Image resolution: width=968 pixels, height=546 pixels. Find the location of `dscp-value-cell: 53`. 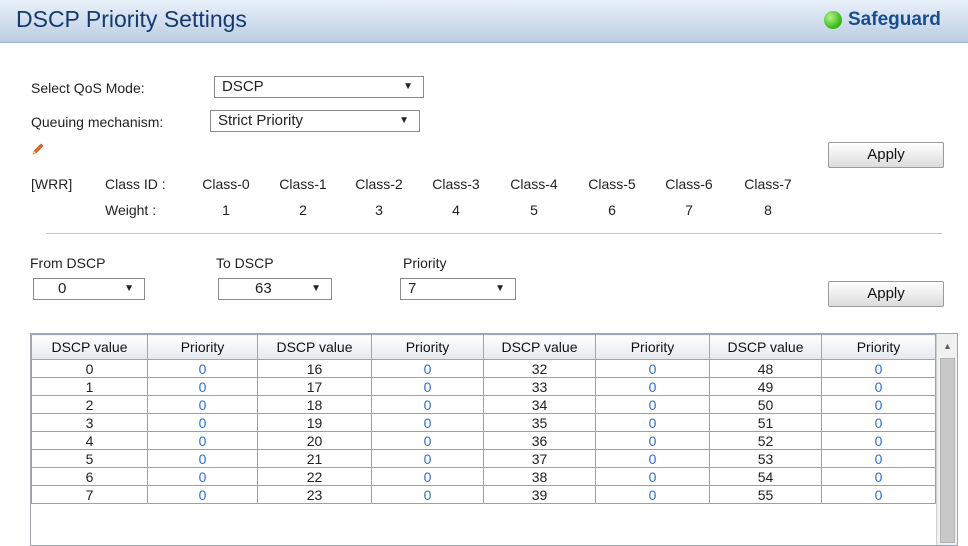

dscp-value-cell: 53 is located at coordinates (765, 458).